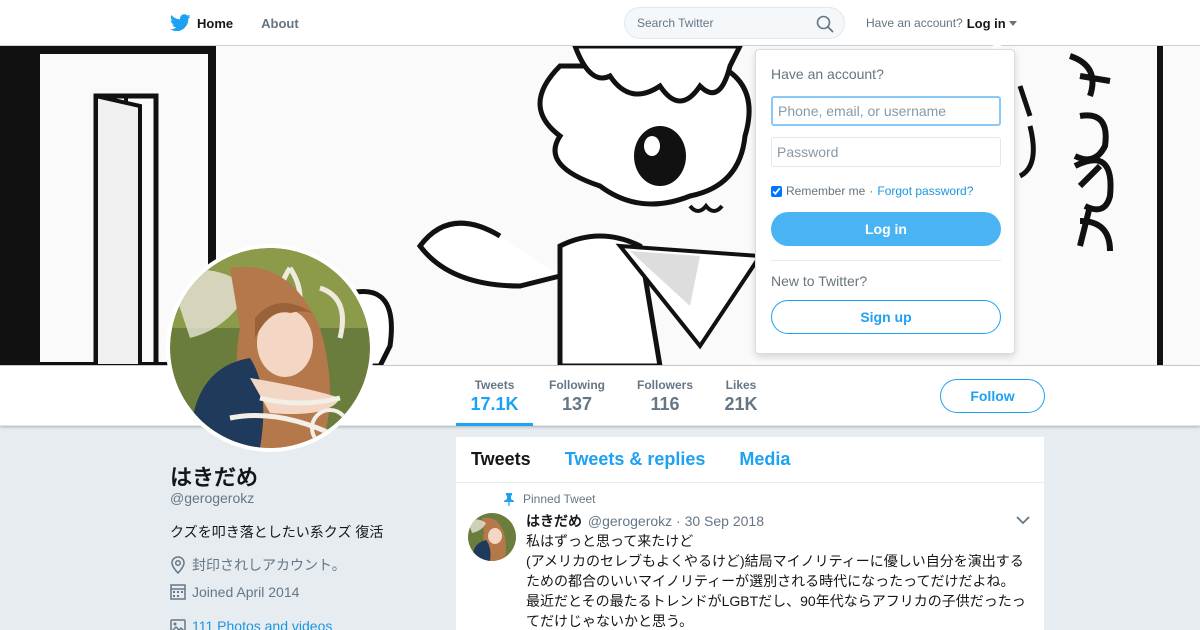 The height and width of the screenshot is (630, 1200). What do you see at coordinates (741, 404) in the screenshot?
I see `stat-value: 21K` at bounding box center [741, 404].